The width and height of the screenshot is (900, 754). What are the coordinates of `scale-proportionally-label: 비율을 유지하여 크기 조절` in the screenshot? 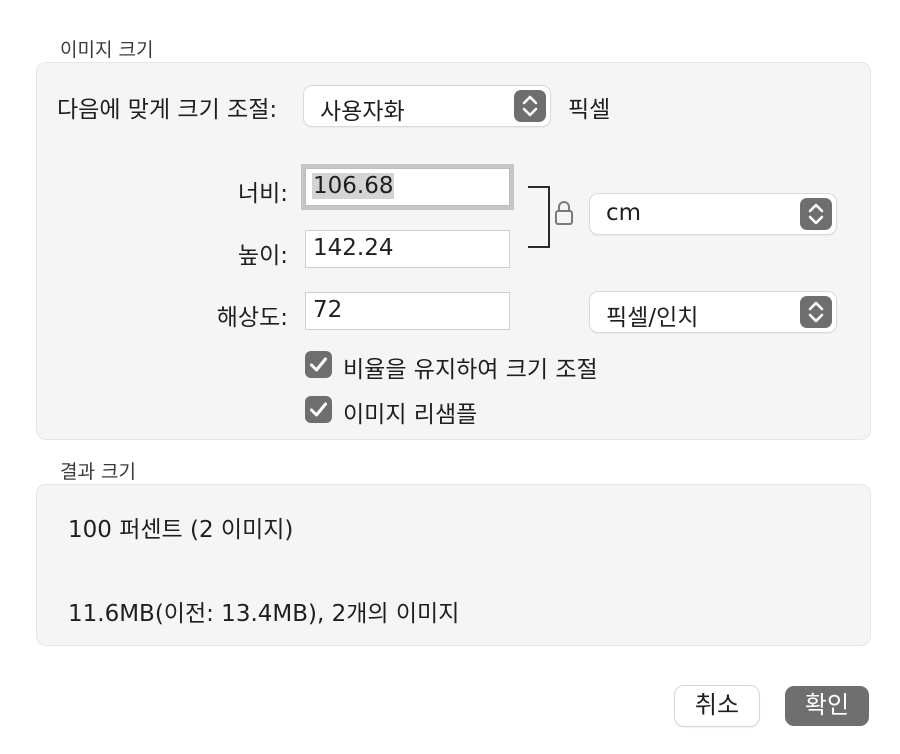 It's located at (470, 367).